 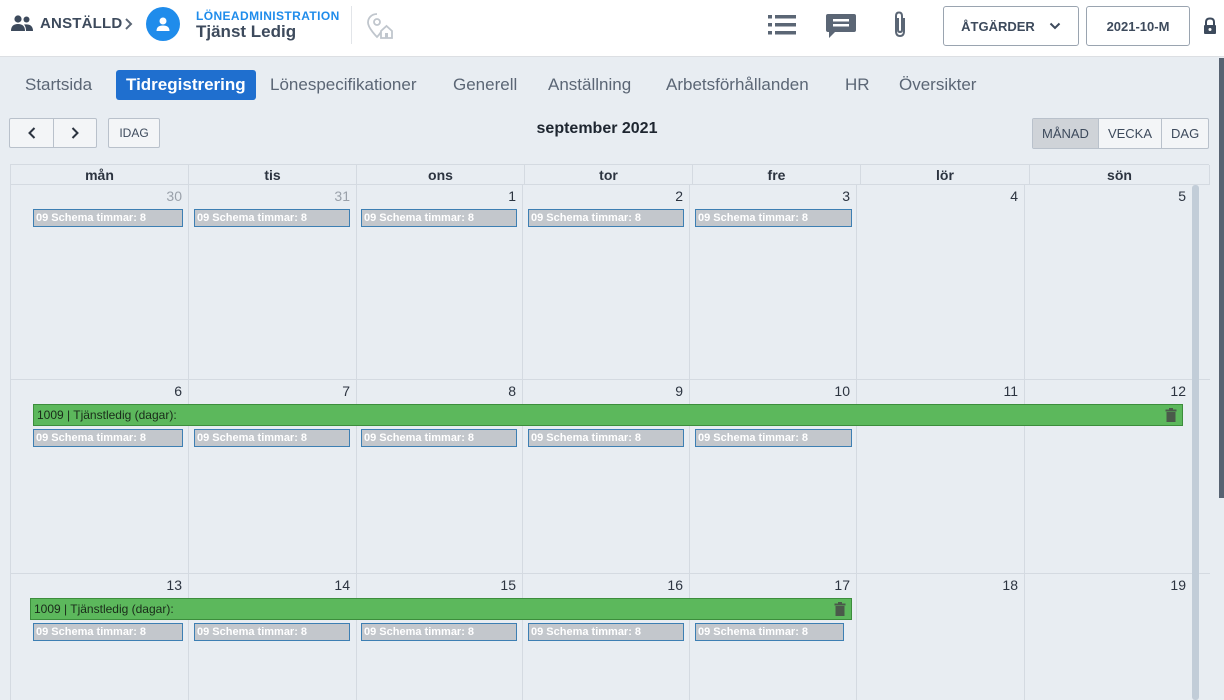 I want to click on tab-anstallning: Anställning, so click(x=589, y=85).